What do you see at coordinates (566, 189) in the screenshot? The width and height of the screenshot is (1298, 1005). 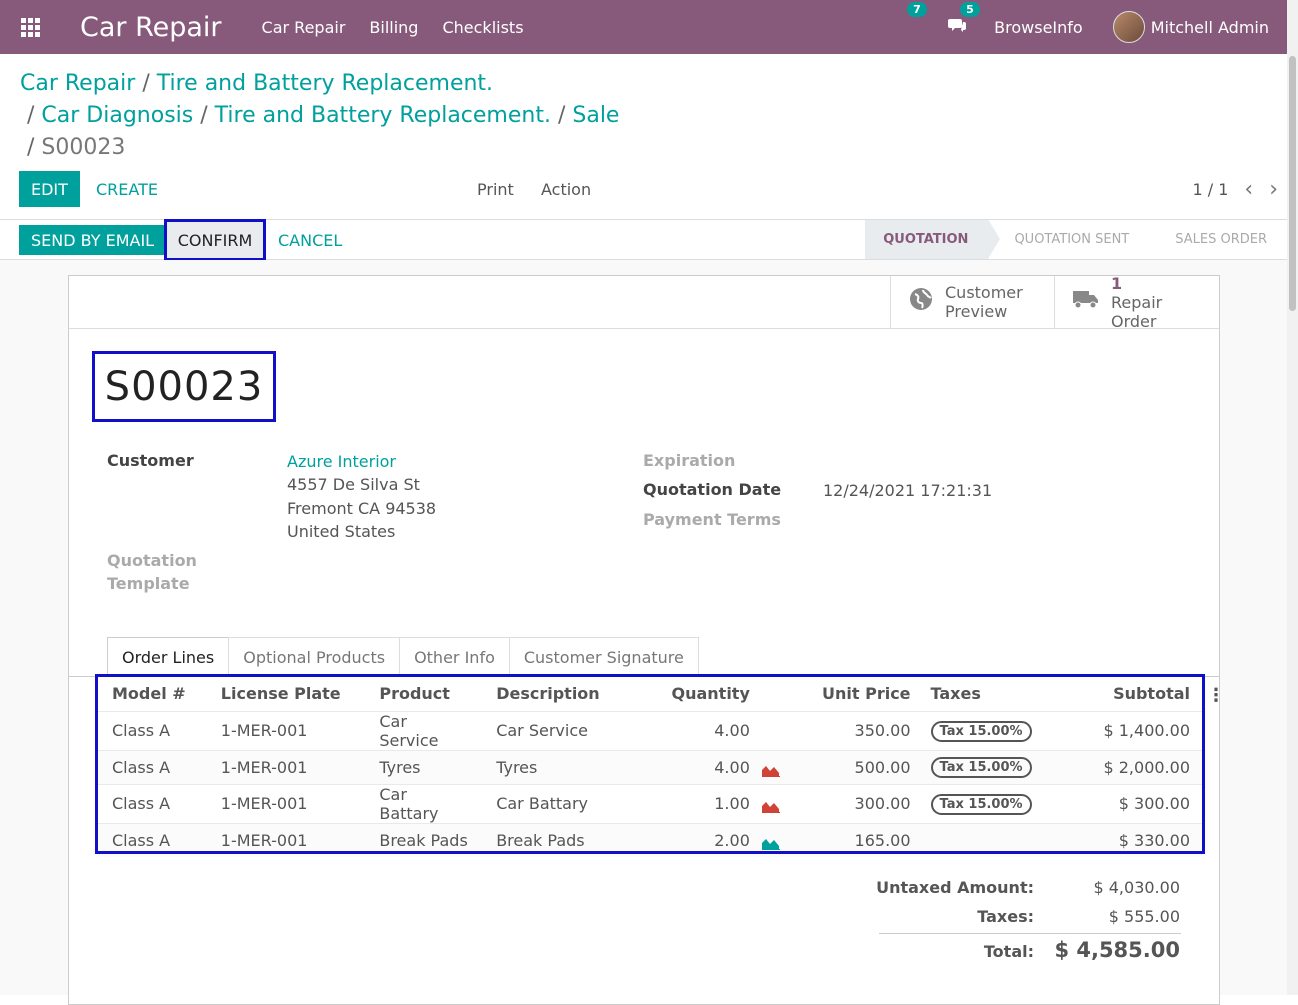 I see `action-menu: Action` at bounding box center [566, 189].